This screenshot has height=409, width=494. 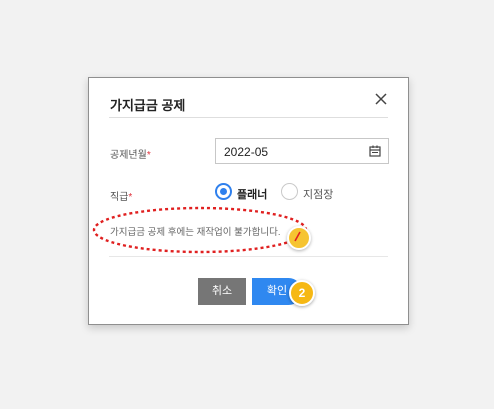 What do you see at coordinates (248, 117) in the screenshot?
I see `header-divider` at bounding box center [248, 117].